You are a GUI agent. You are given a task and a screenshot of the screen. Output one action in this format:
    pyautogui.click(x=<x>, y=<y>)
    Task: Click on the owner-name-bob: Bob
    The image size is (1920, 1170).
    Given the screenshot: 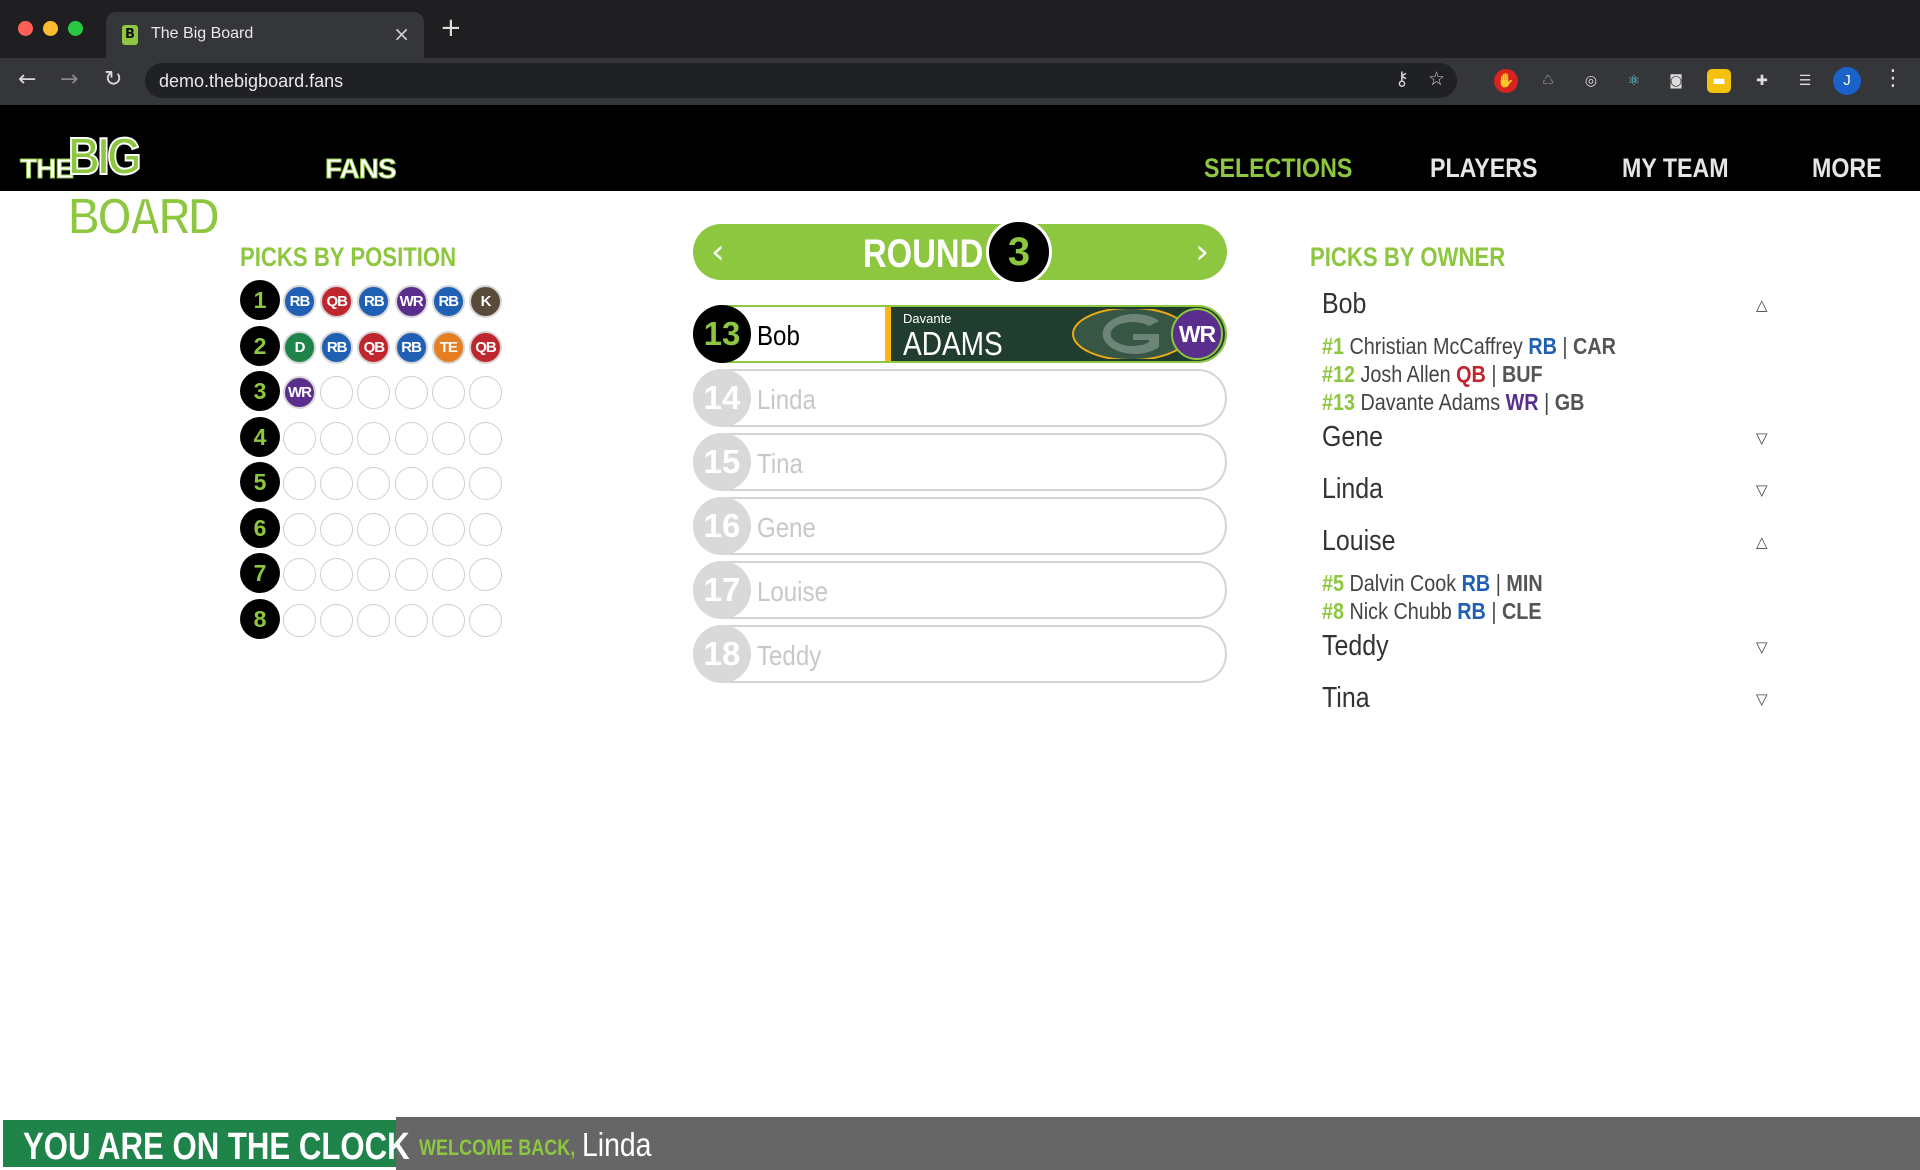 What is the action you would take?
    pyautogui.click(x=1344, y=304)
    